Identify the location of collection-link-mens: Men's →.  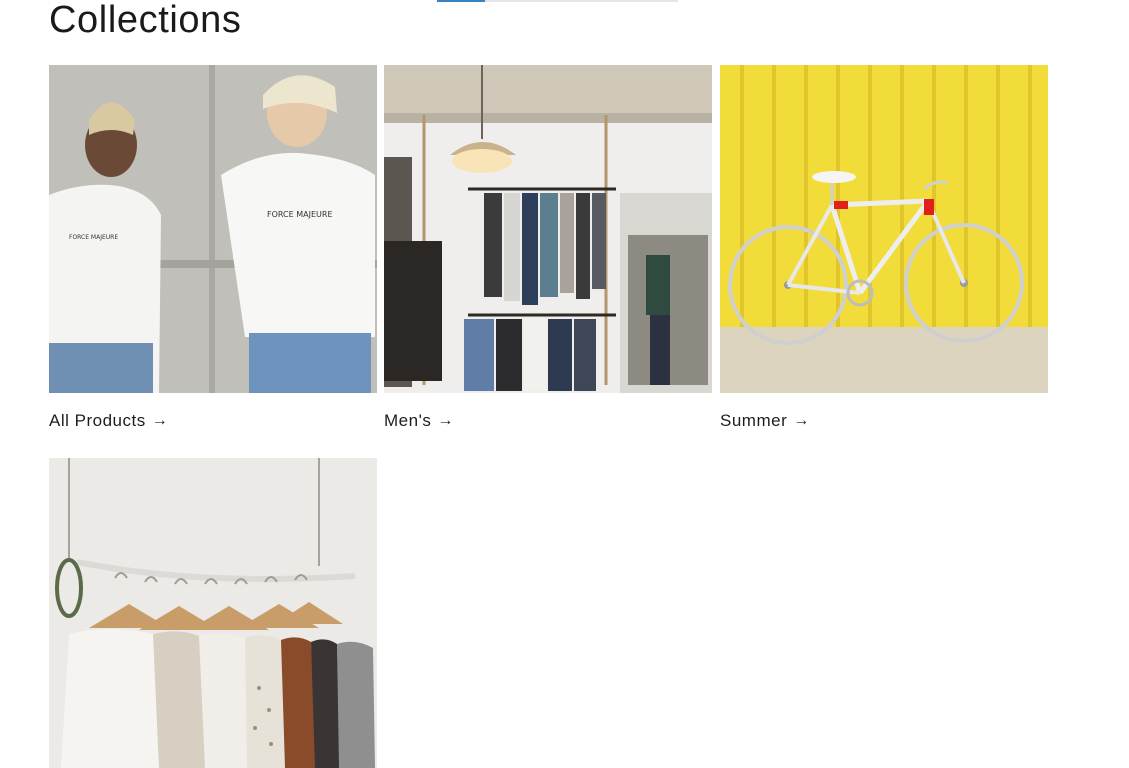
(548, 421).